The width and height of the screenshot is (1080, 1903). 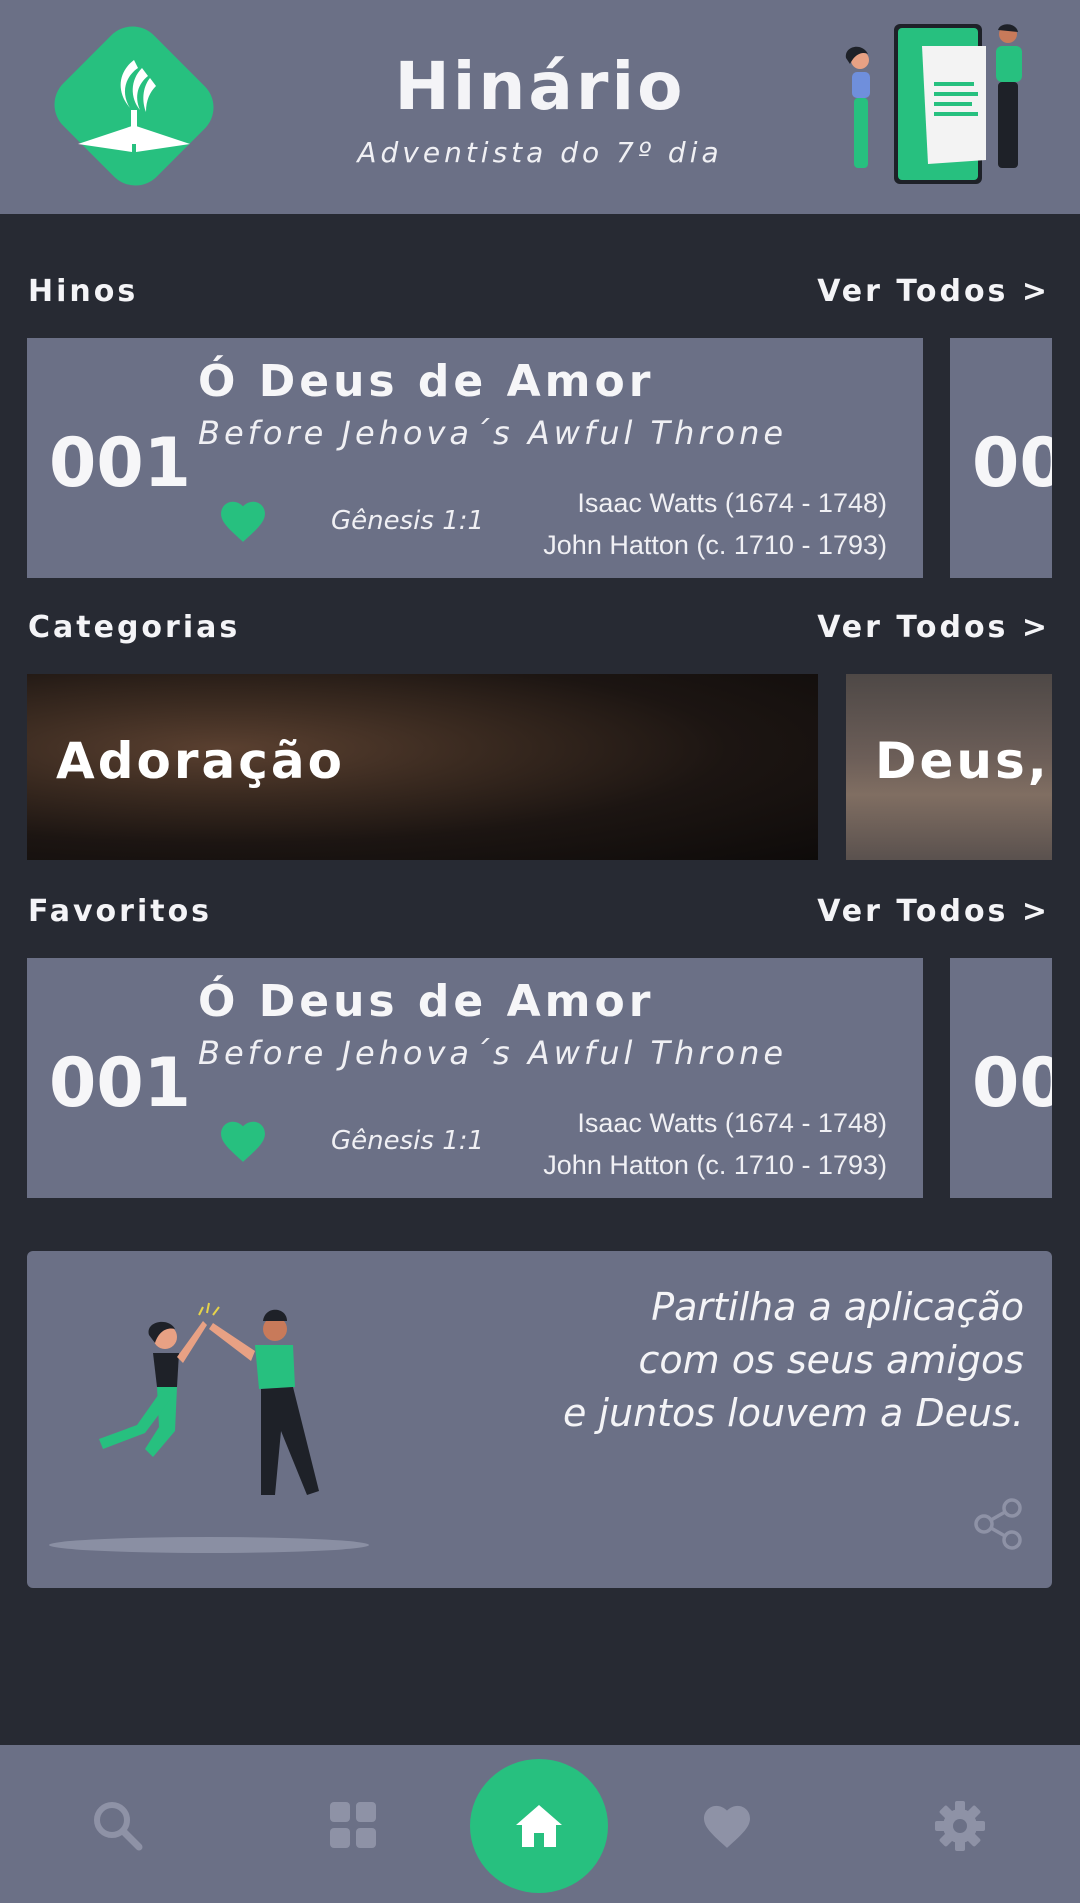 I want to click on category-card-next: Deus,, so click(x=949, y=767).